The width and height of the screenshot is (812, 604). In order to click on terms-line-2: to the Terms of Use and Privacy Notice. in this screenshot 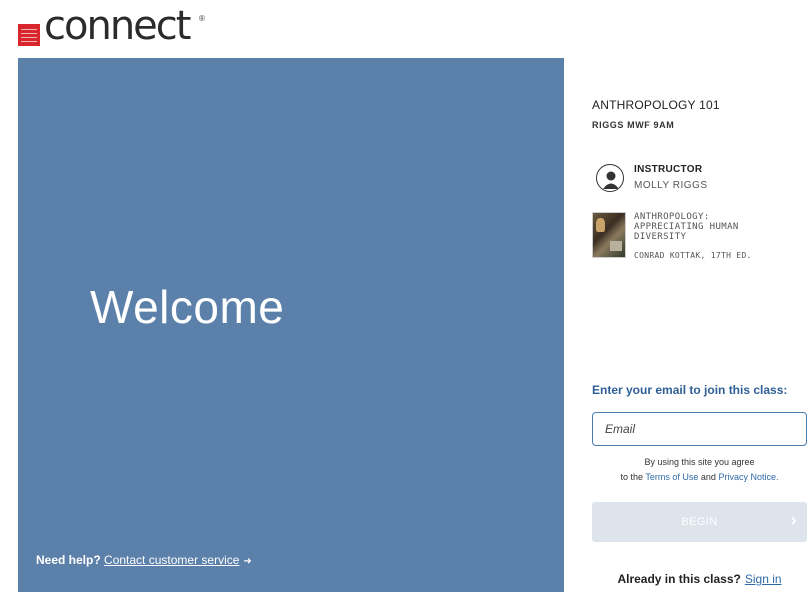, I will do `click(699, 477)`.